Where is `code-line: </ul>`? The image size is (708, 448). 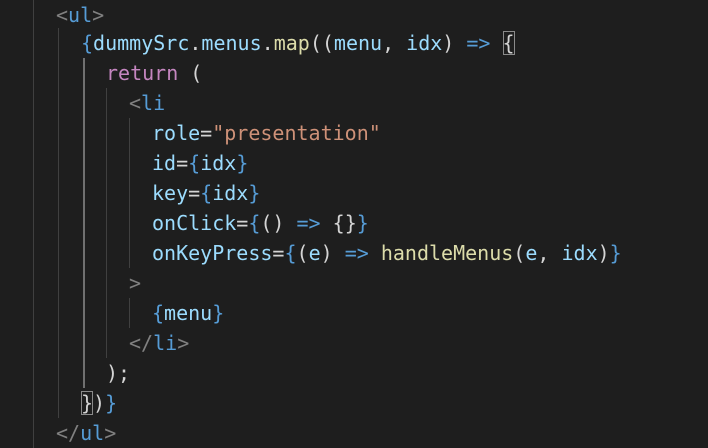 code-line: </ul> is located at coordinates (86, 433).